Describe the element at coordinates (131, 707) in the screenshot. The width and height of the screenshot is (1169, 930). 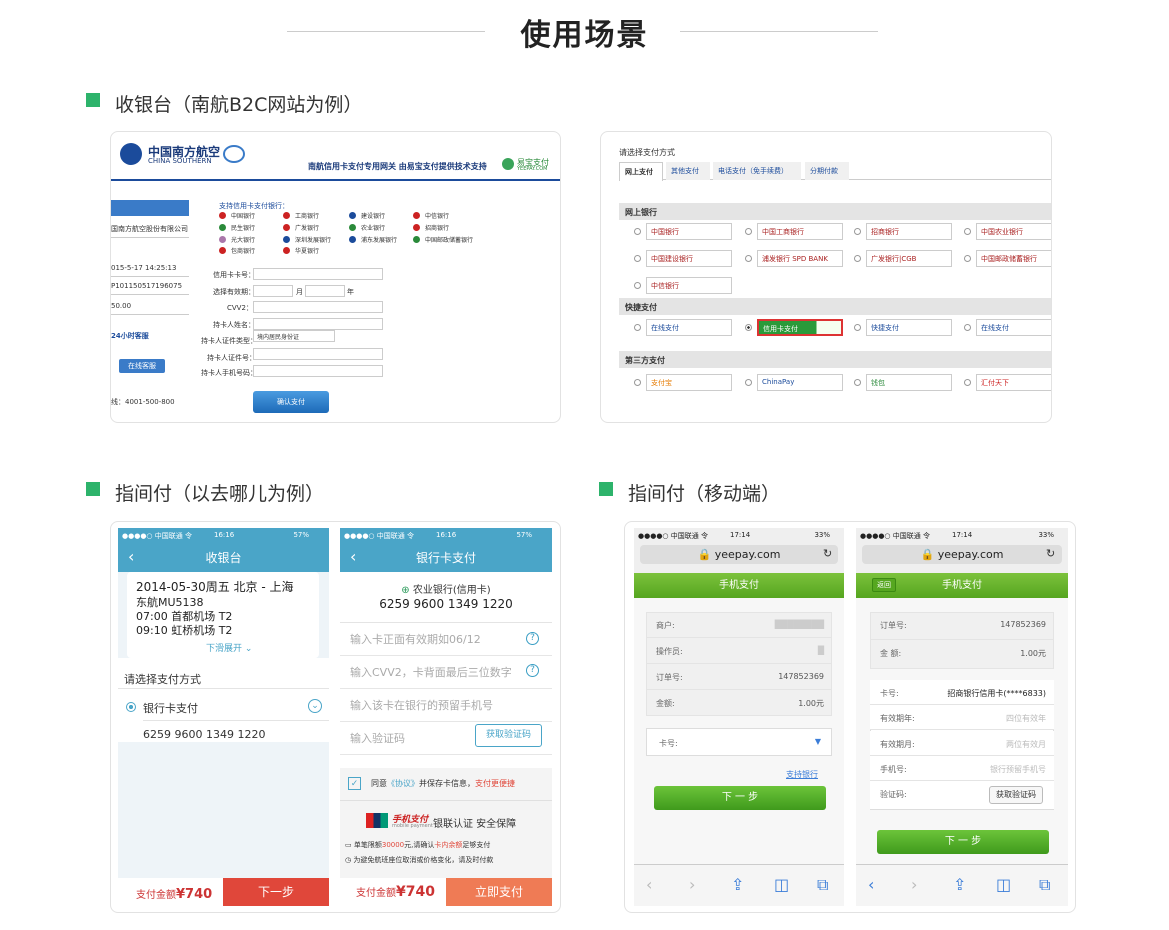
I see `radio-selected-icon` at that location.